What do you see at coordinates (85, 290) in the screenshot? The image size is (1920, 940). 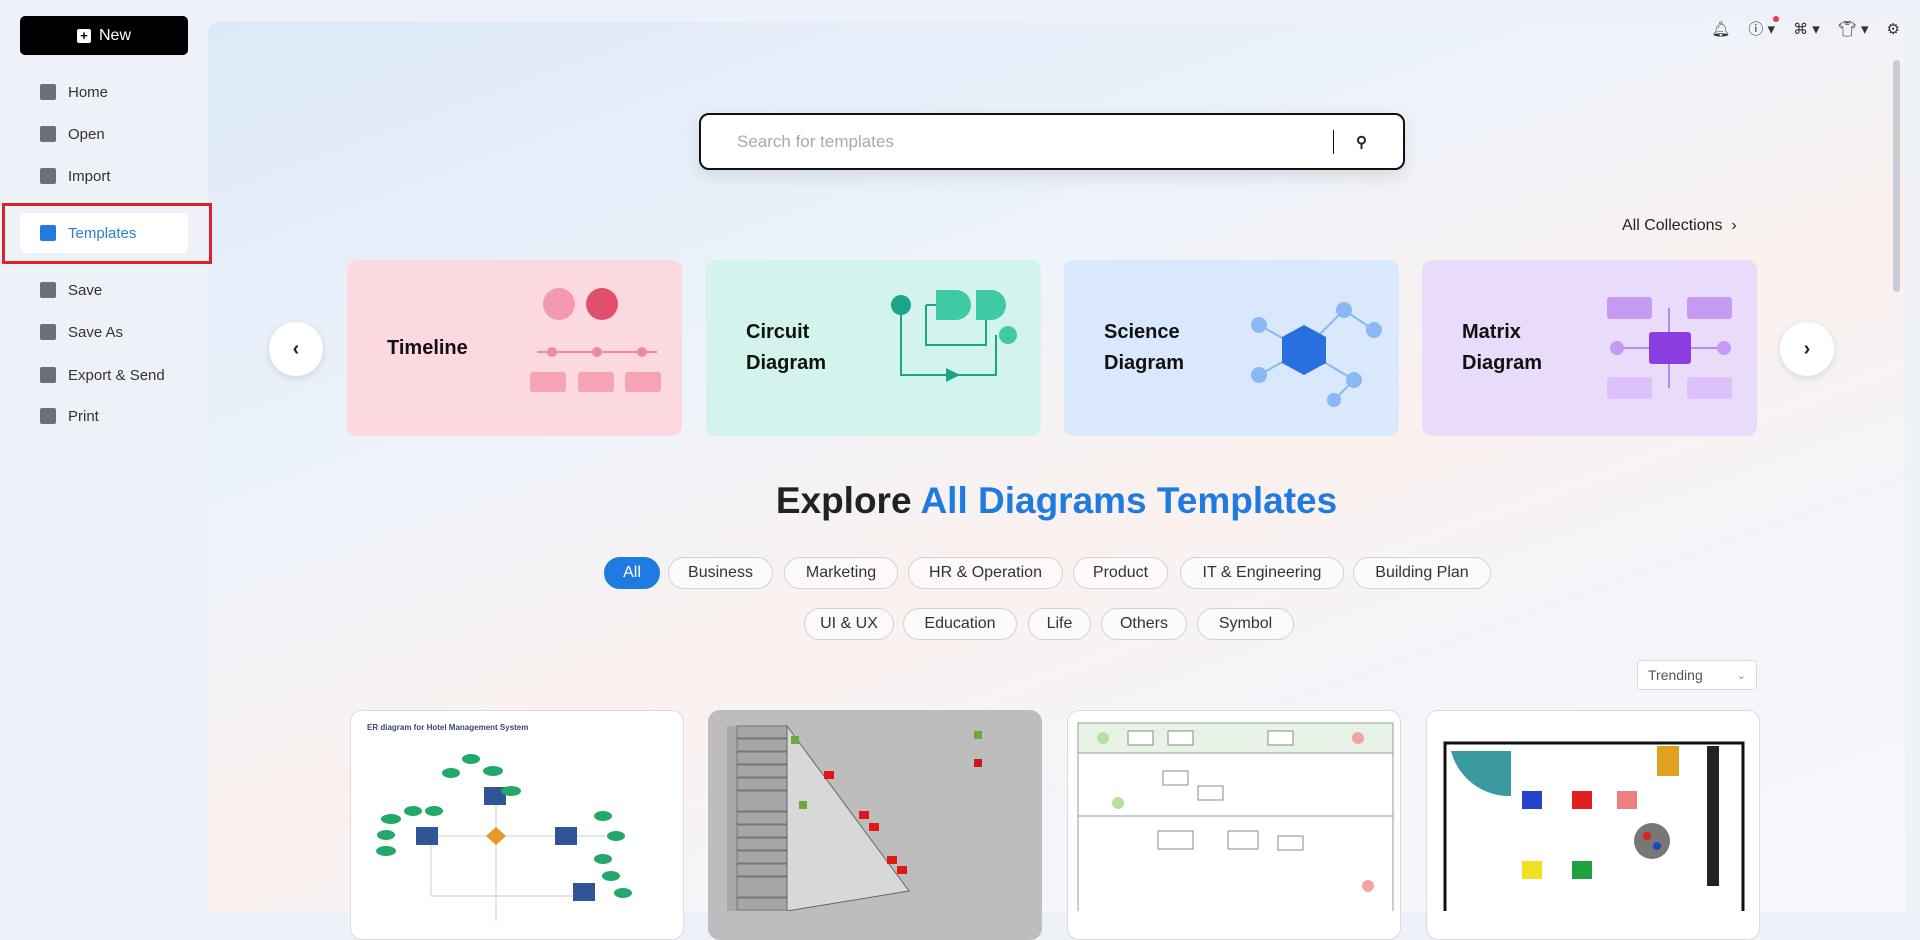 I see `sidebar-item-label: Save` at bounding box center [85, 290].